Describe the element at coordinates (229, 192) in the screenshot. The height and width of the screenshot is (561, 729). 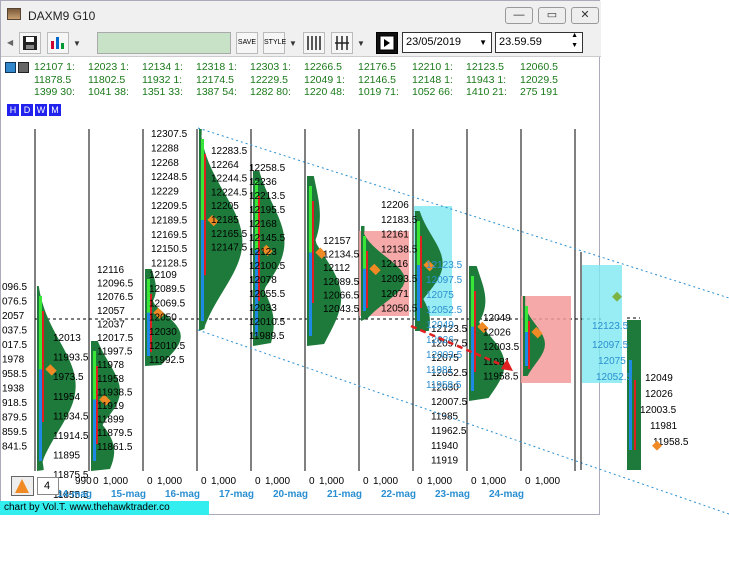
I see `price-label: 12224.5` at that location.